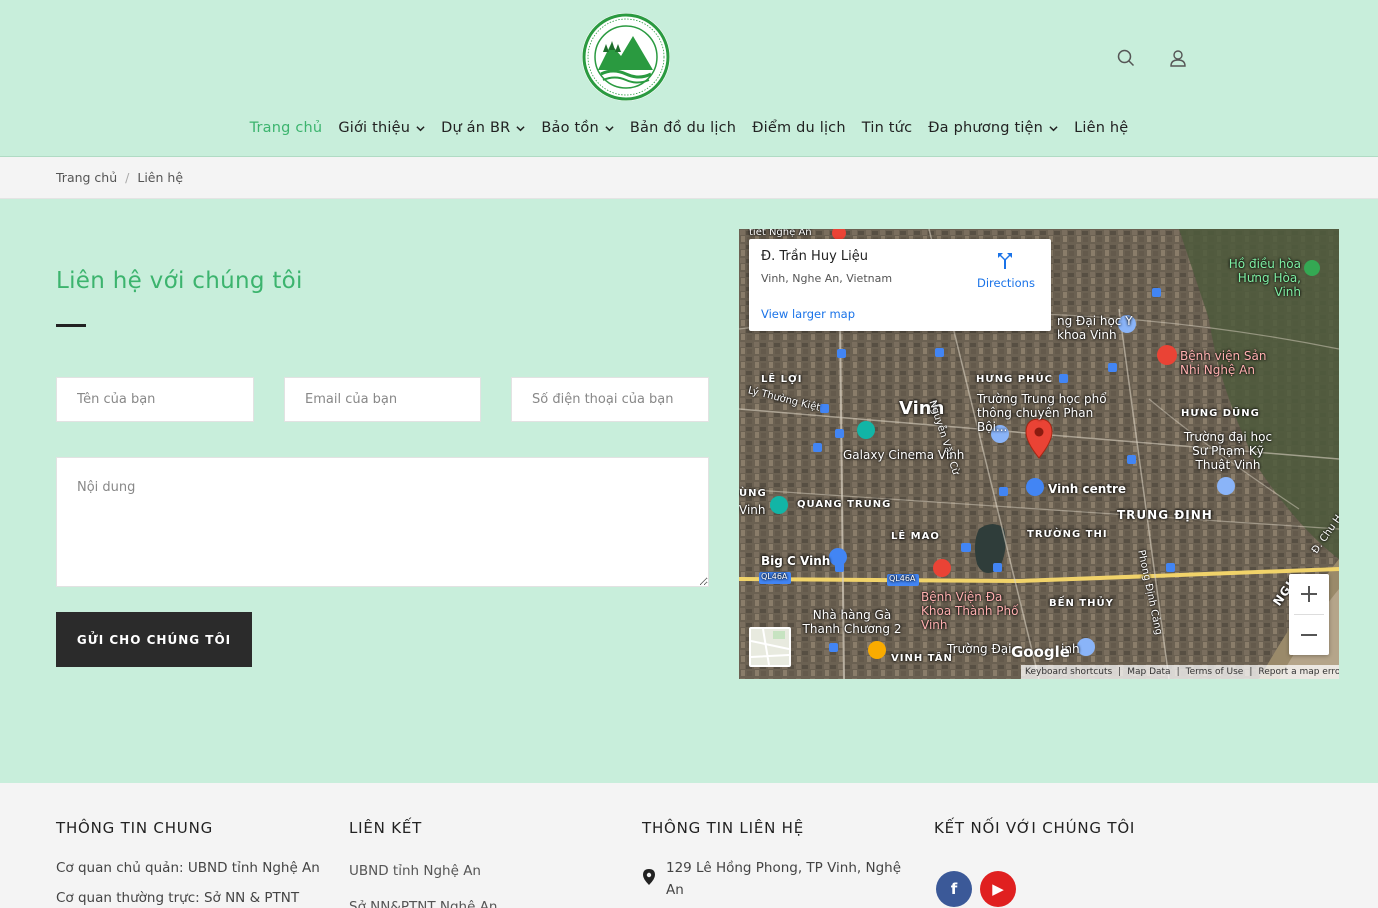 The width and height of the screenshot is (1378, 908). I want to click on map-label-nha-hang: Nhà hàng Gà Thanh Chương 2, so click(852, 622).